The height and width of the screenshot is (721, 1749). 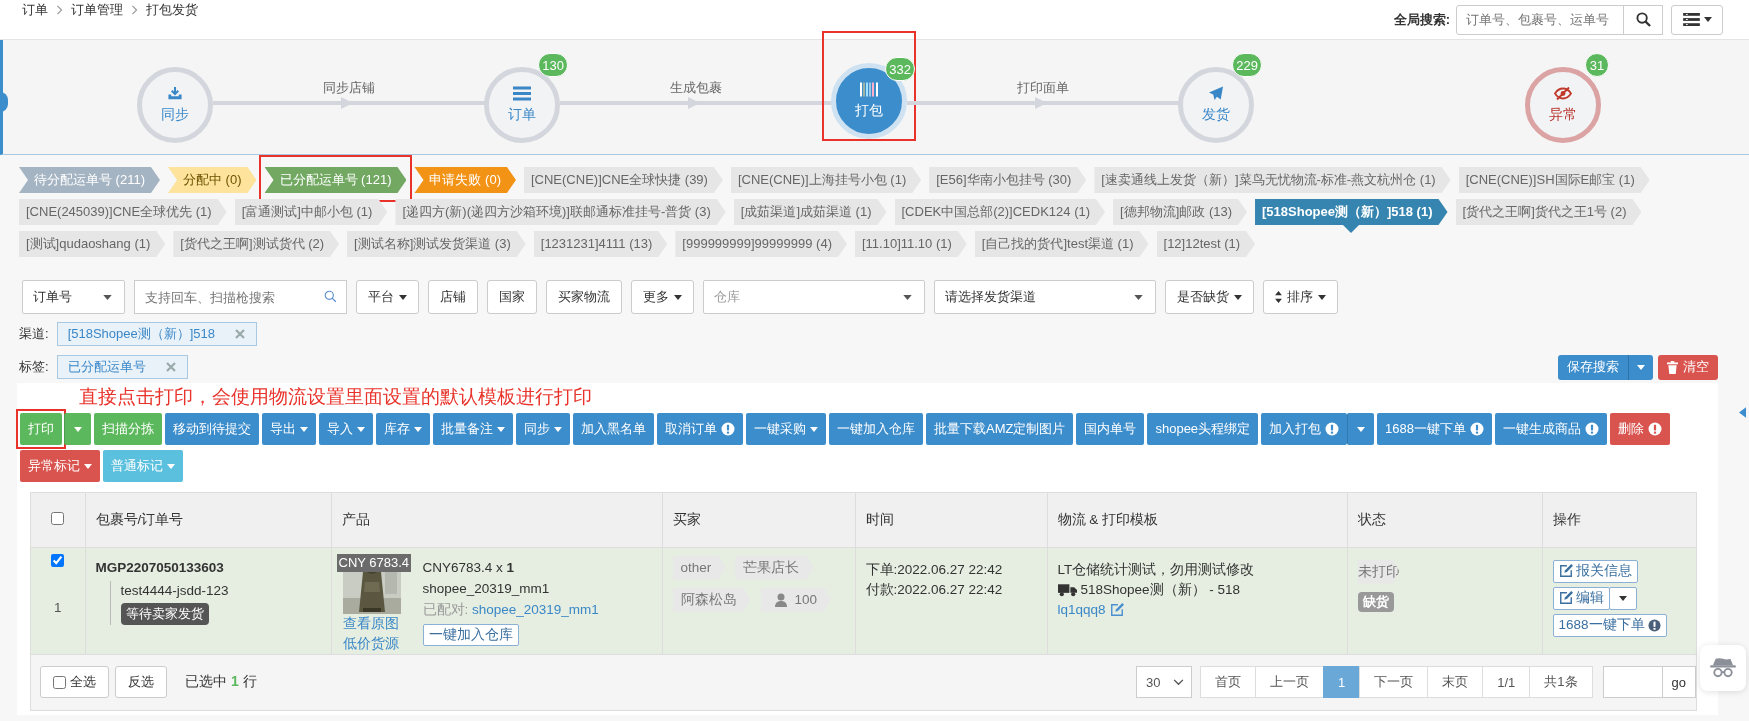 I want to click on toolbar-button: 保存搜索, so click(x=1593, y=367).